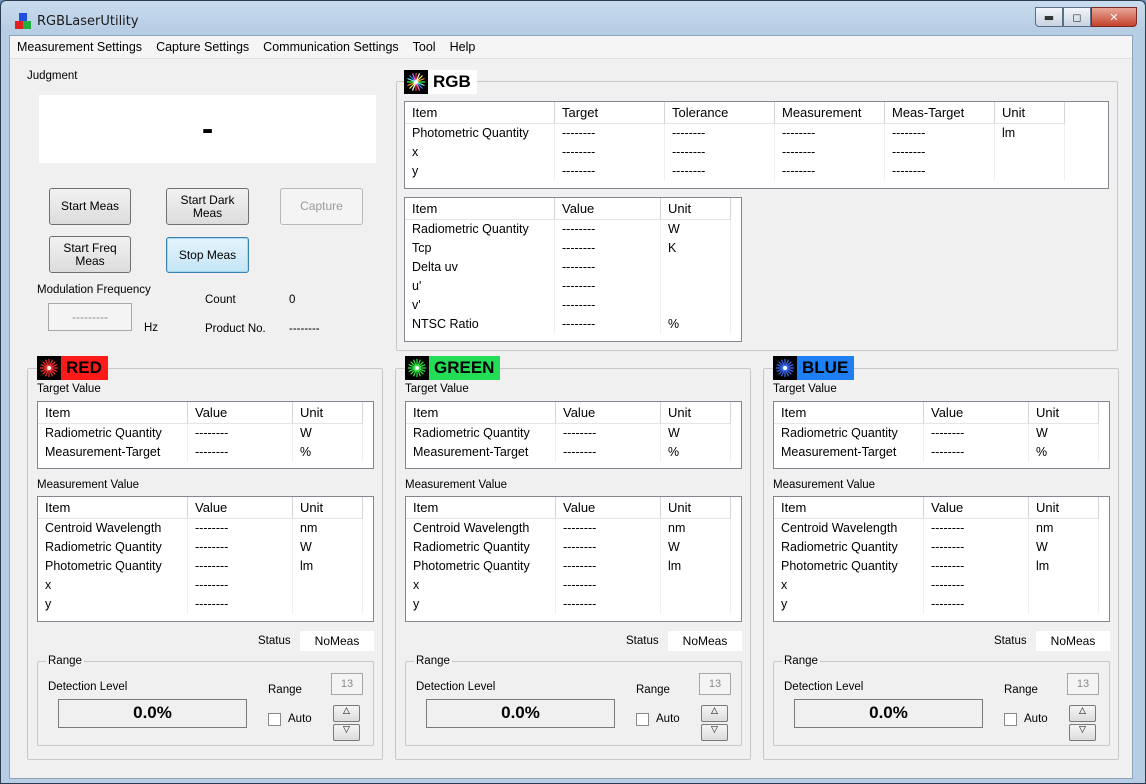 This screenshot has width=1146, height=784. I want to click on title-bar: RGBLaserUtility ▬ ◻ ✕, so click(573, 18).